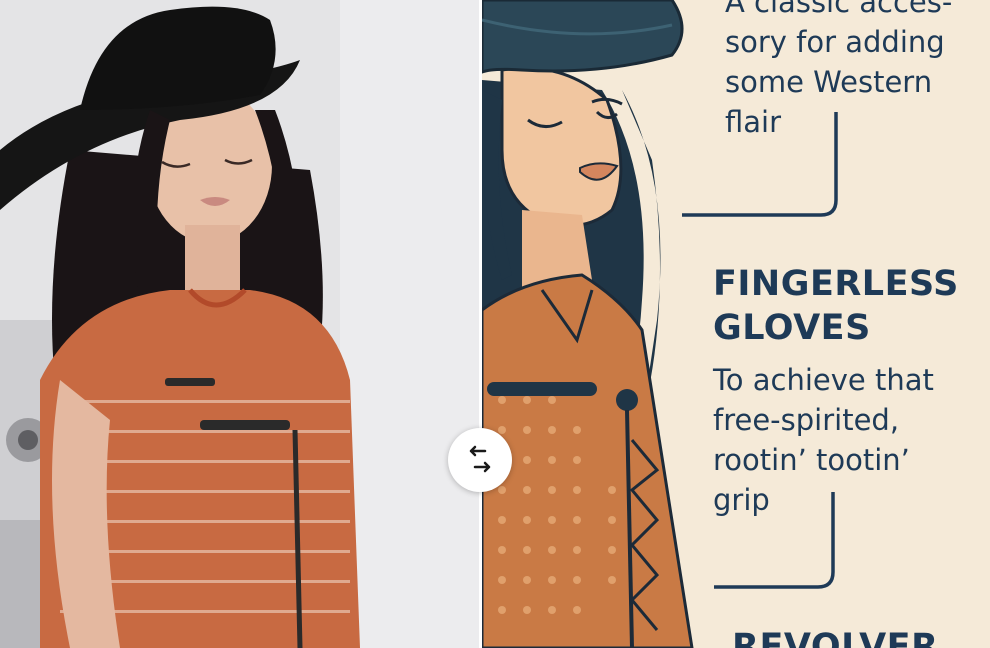 This screenshot has height=648, width=990. Describe the element at coordinates (836, 306) in the screenshot. I see `callout-heading-gloves: FINGERLESS GLOVES` at that location.